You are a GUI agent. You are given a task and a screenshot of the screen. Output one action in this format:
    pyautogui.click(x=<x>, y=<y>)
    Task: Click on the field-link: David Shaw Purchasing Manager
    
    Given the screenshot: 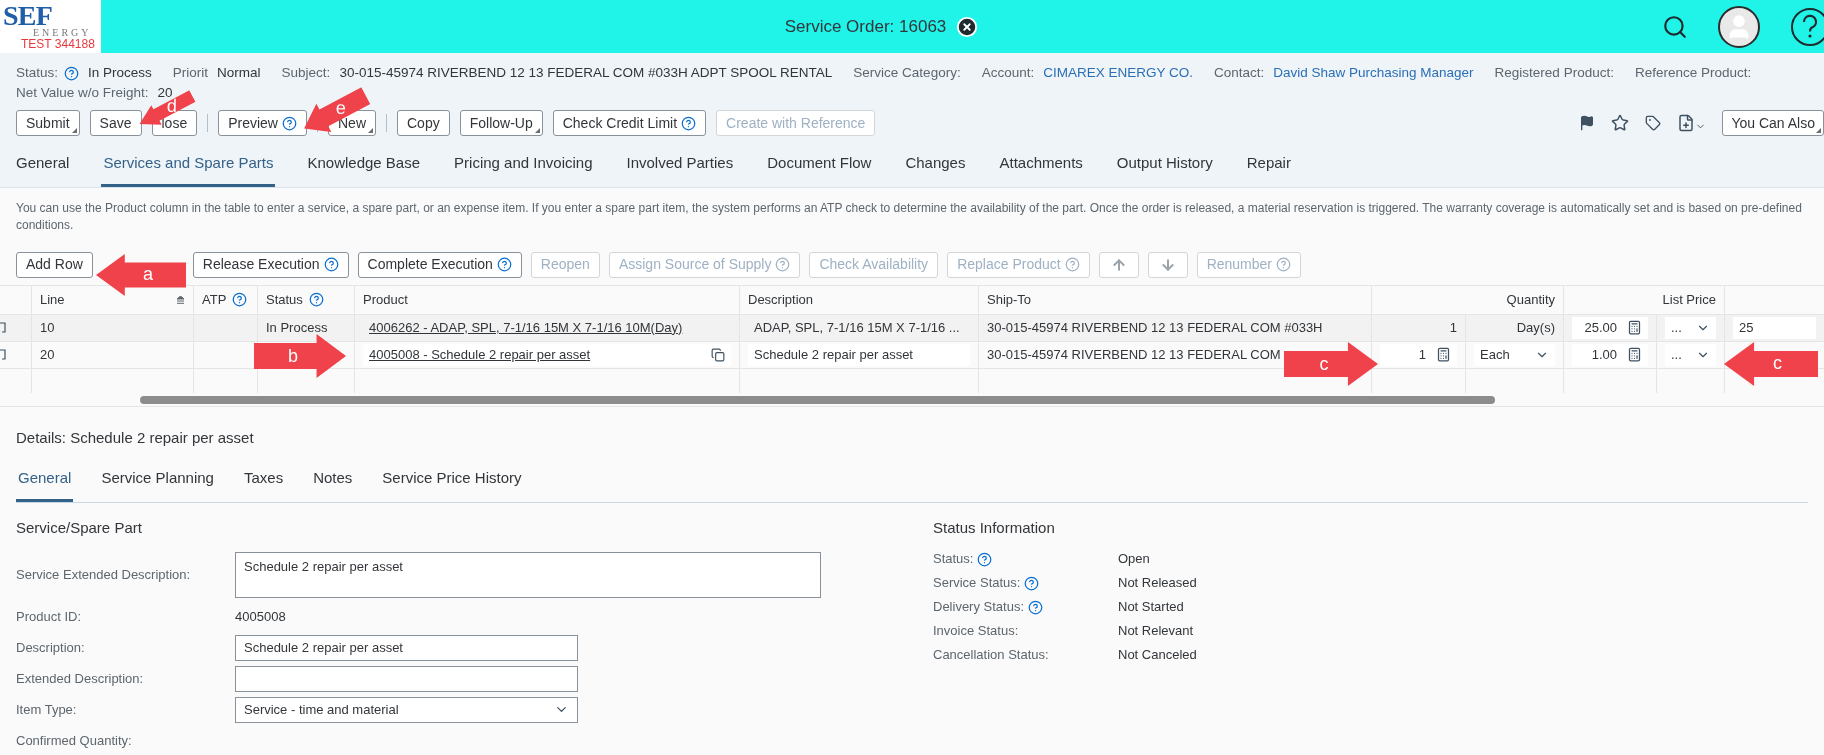 What is the action you would take?
    pyautogui.click(x=1373, y=73)
    